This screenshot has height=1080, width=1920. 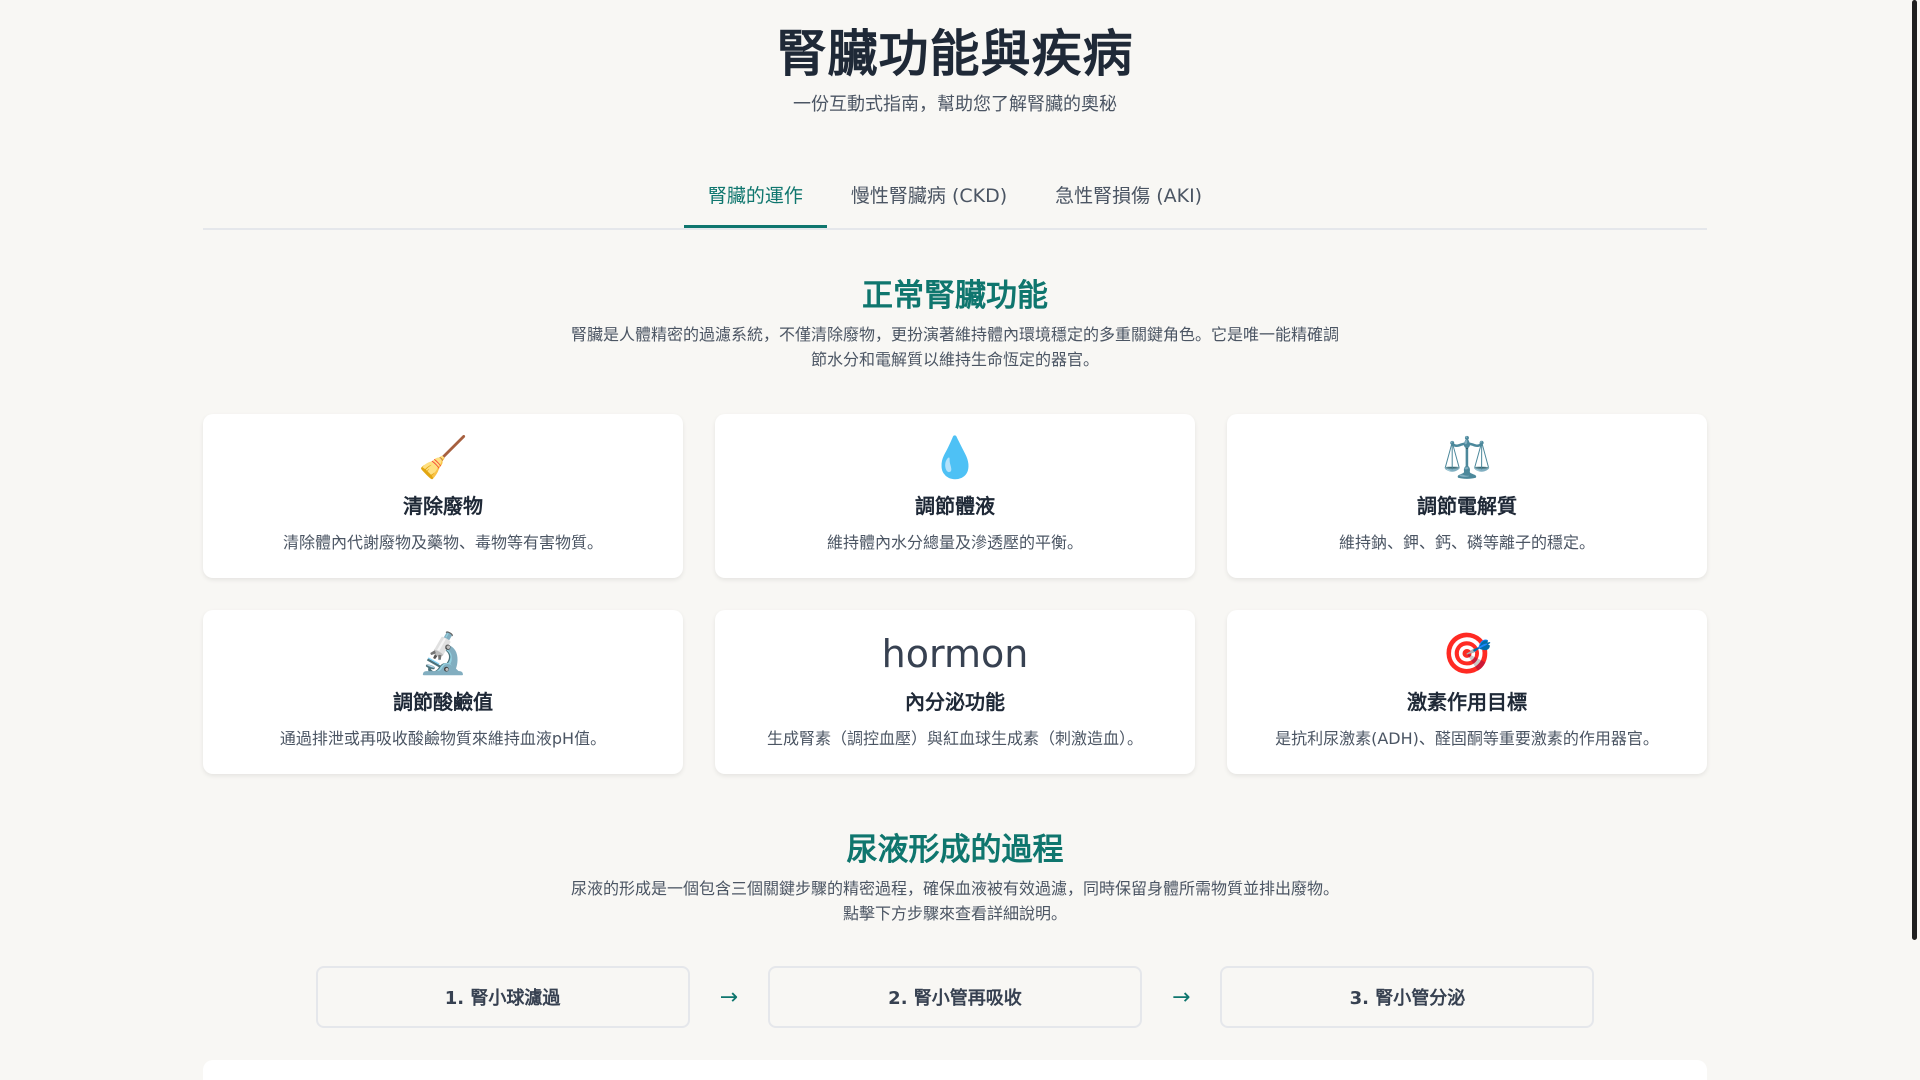 What do you see at coordinates (1407, 997) in the screenshot?
I see `step-button-secretion: 3. 腎小管分泌` at bounding box center [1407, 997].